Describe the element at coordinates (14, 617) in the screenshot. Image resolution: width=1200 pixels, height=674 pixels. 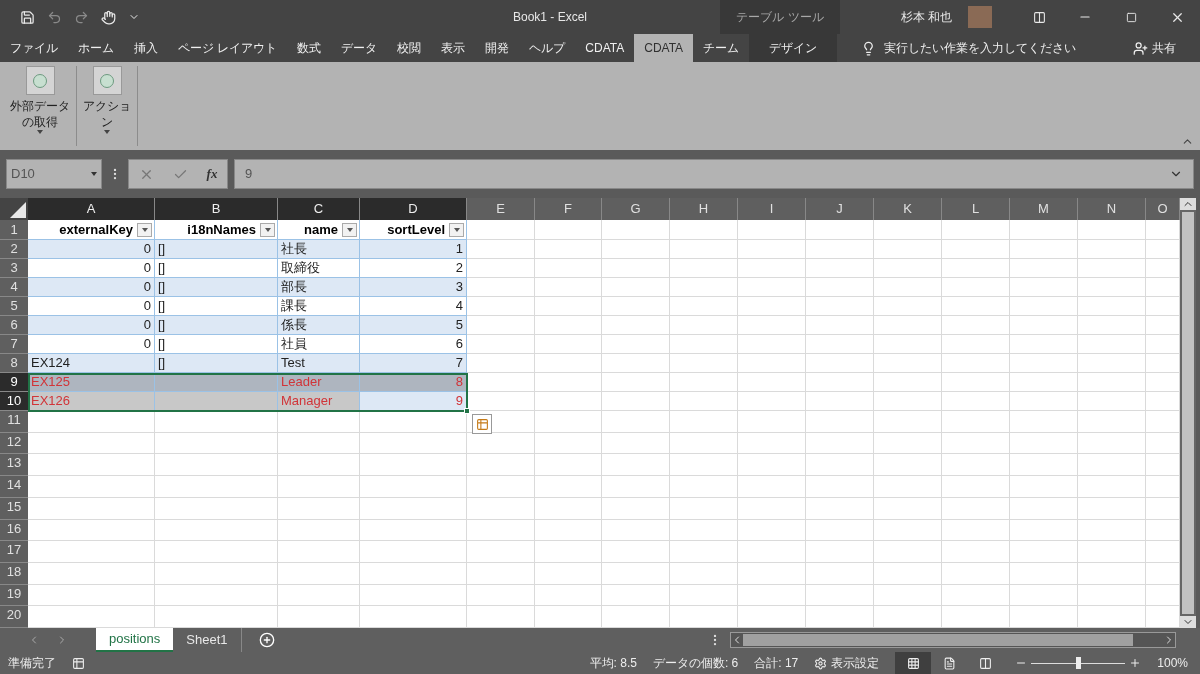
I see `row-header: 20` at that location.